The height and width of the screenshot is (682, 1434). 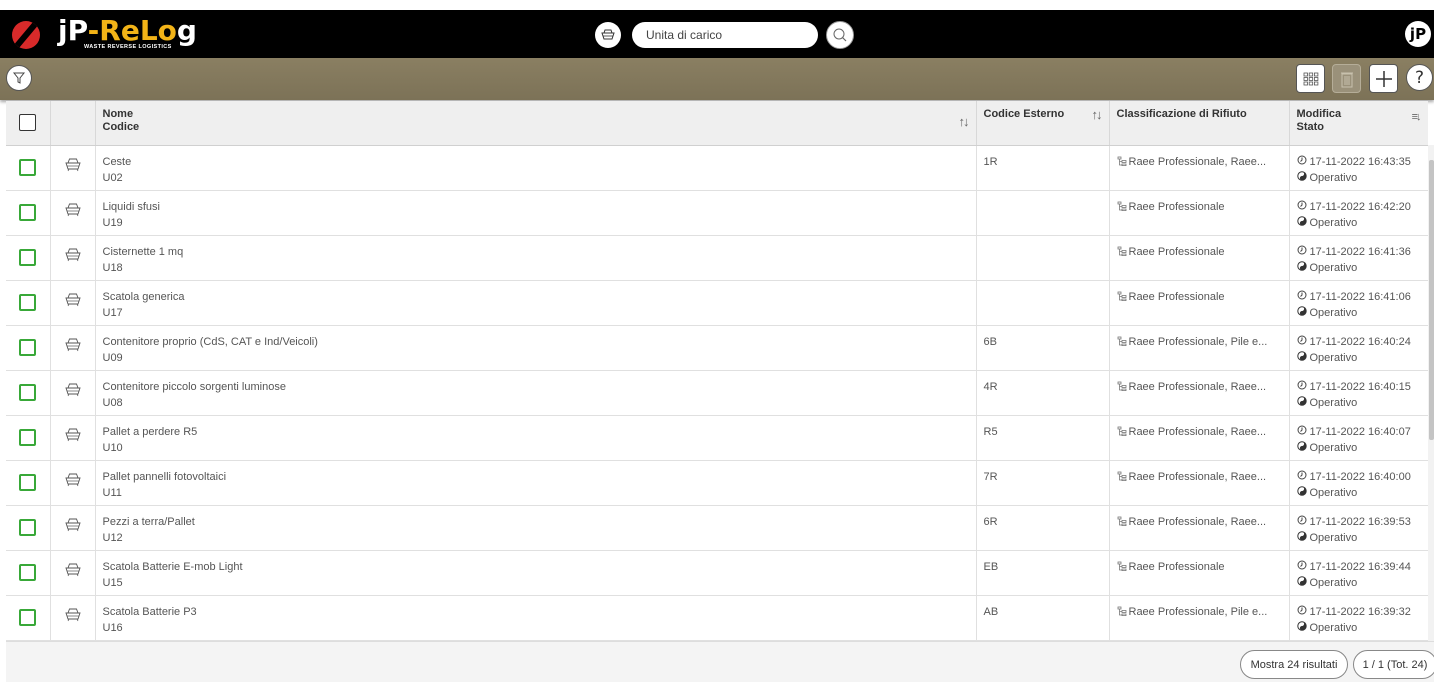 What do you see at coordinates (117, 161) in the screenshot?
I see `row-nome: Ceste` at bounding box center [117, 161].